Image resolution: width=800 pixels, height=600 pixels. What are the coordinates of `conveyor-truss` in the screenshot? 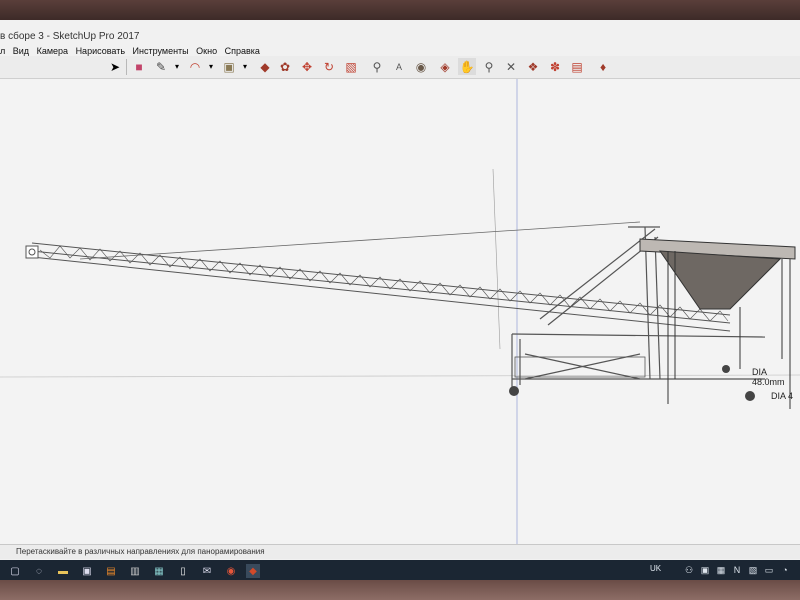 It's located at (378, 287).